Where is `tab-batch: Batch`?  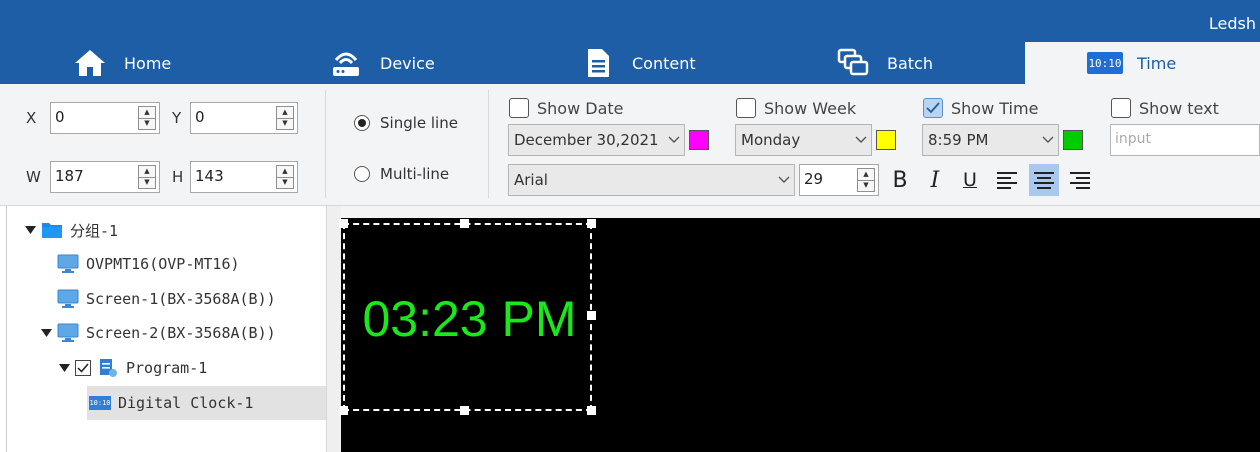
tab-batch: Batch is located at coordinates (883, 63).